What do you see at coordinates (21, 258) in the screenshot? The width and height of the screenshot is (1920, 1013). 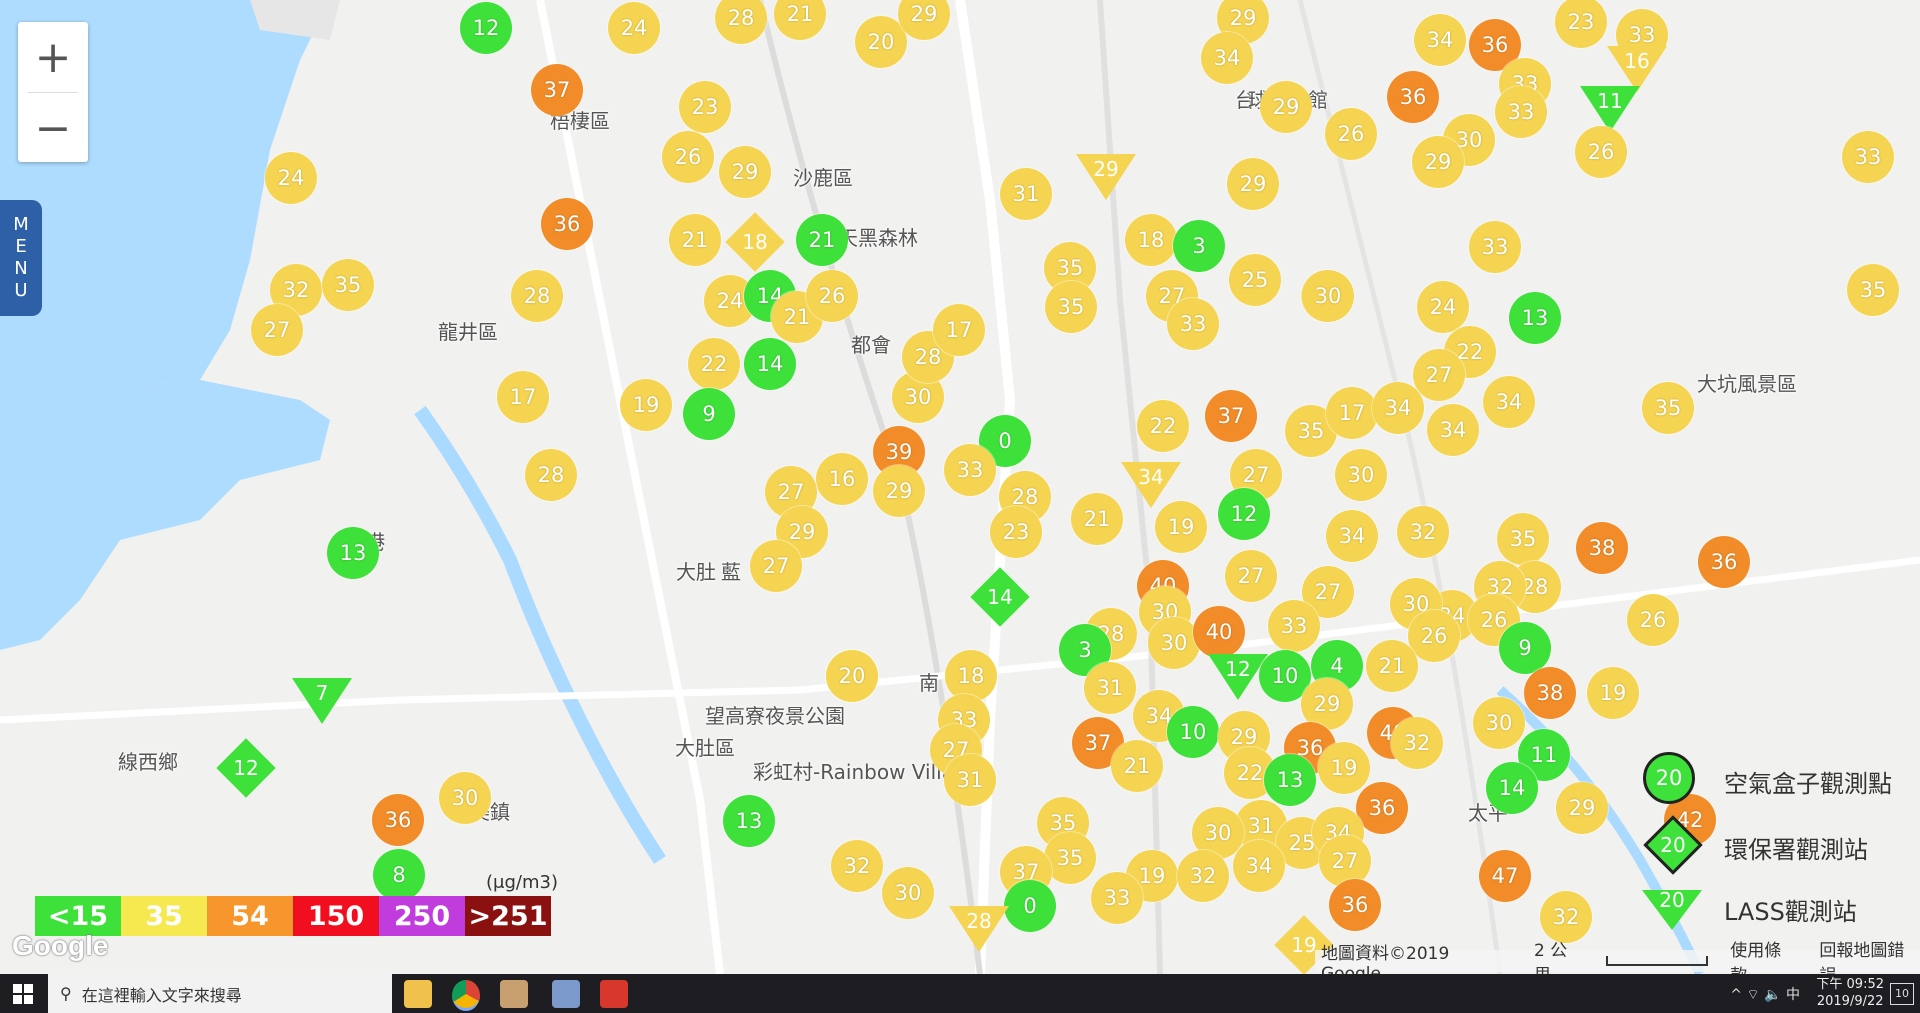 I see `menu-button: MENU` at bounding box center [21, 258].